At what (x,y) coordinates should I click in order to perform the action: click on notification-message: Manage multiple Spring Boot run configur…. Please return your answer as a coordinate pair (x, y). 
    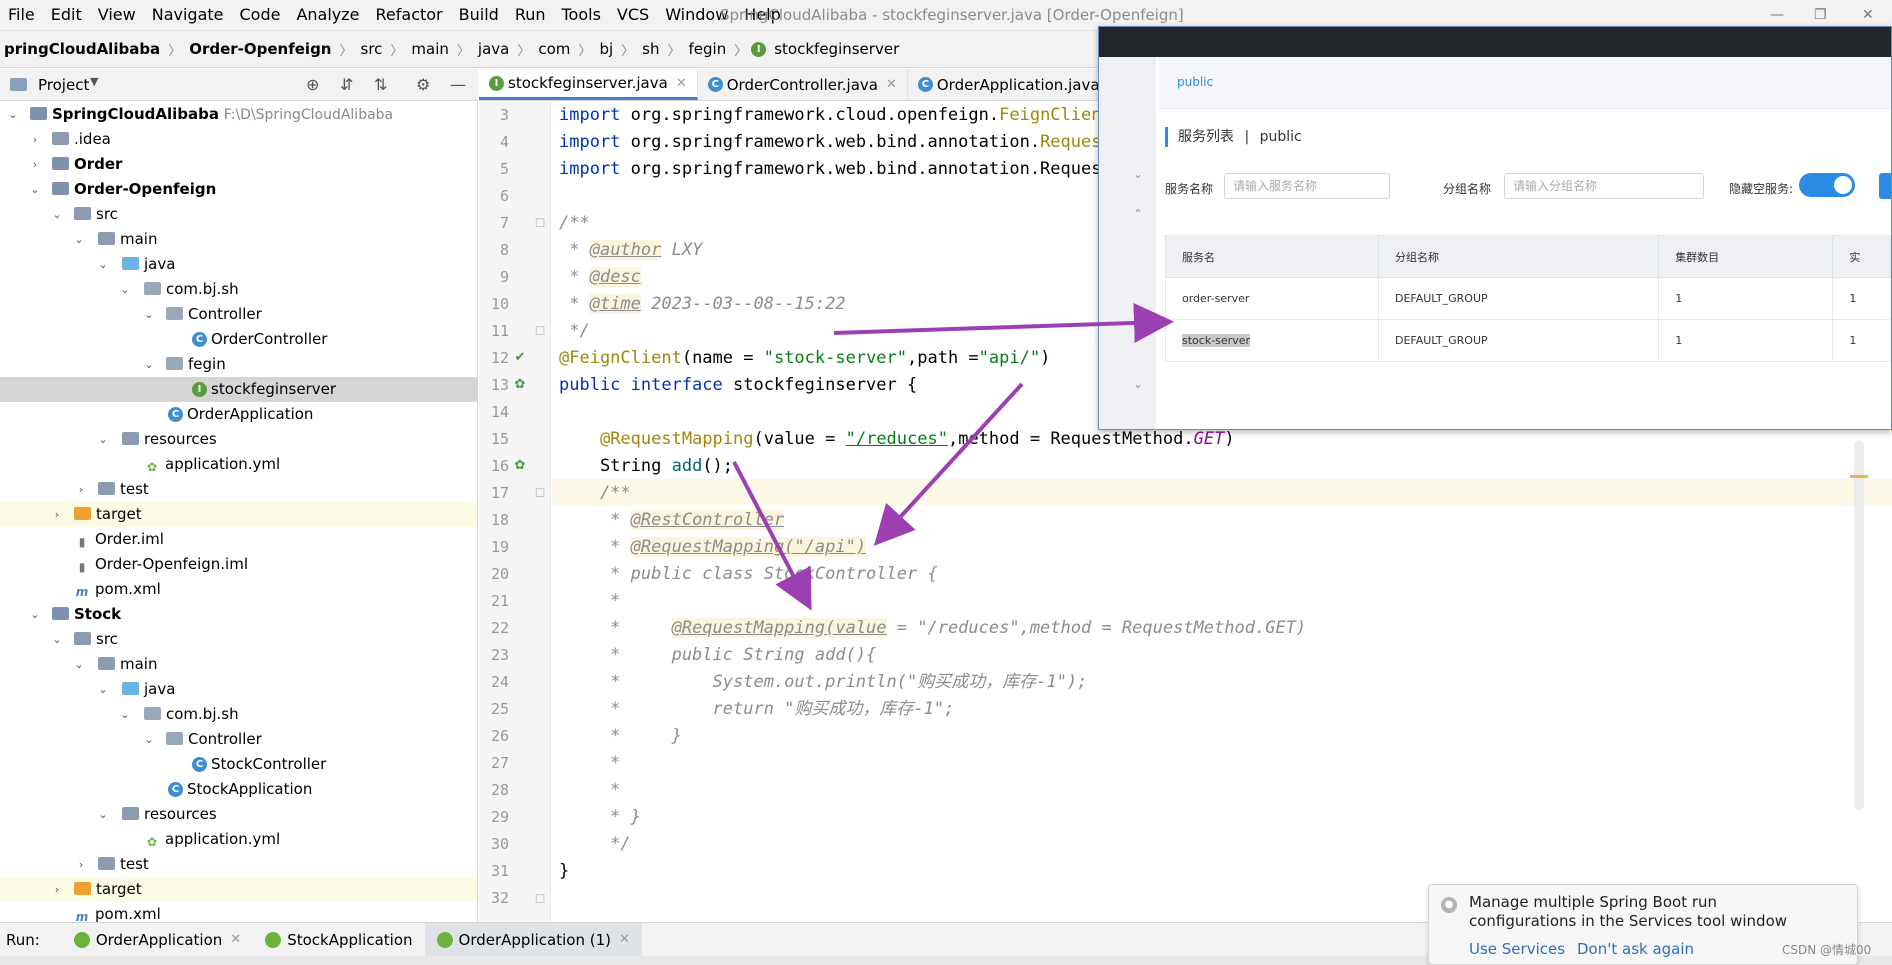
    Looking at the image, I should click on (1628, 912).